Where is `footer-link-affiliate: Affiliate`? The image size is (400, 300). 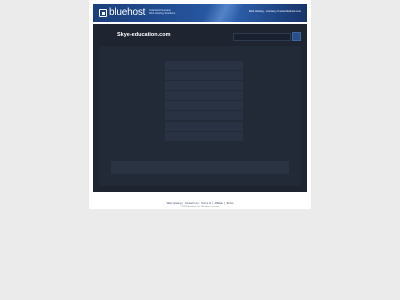
footer-link-affiliate: Affiliate is located at coordinates (218, 203).